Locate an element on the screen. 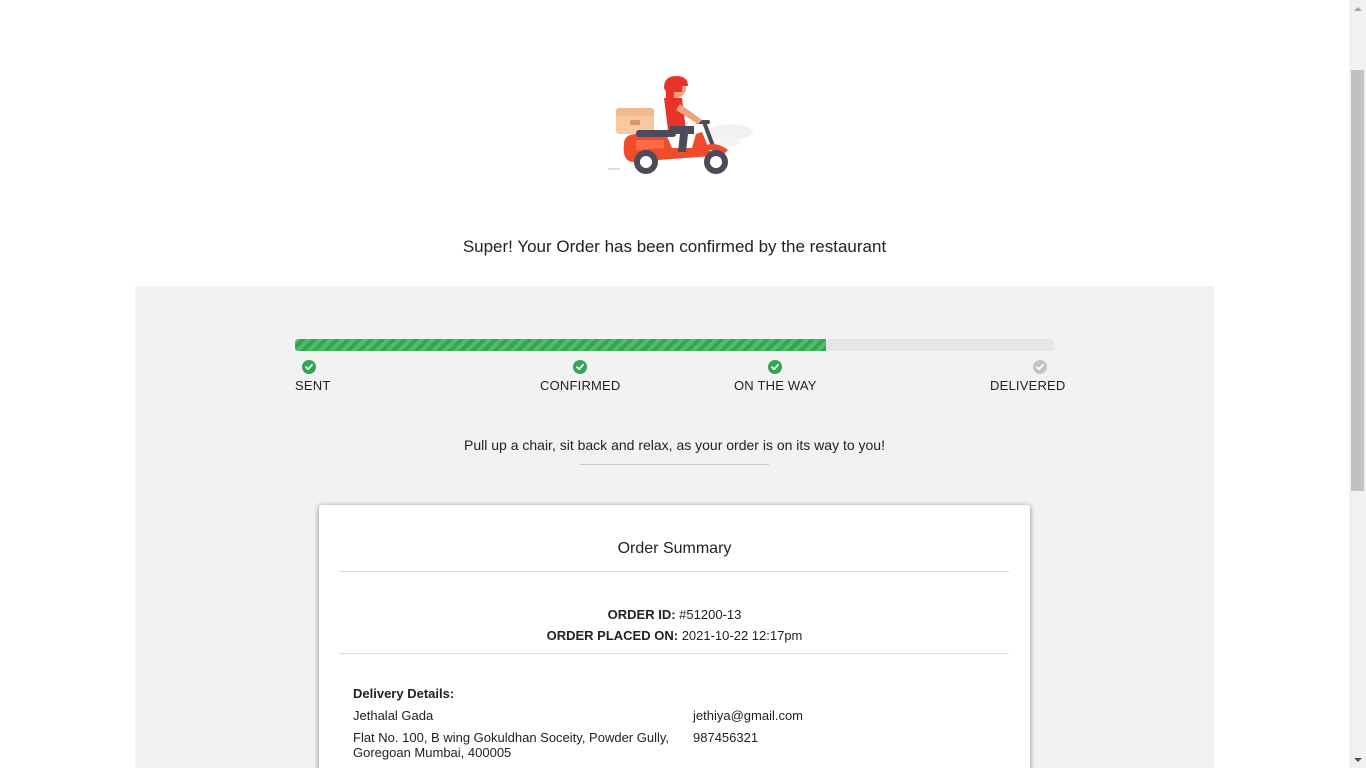 This screenshot has height=768, width=1366. step-on-the-way: ON THE WAY is located at coordinates (775, 376).